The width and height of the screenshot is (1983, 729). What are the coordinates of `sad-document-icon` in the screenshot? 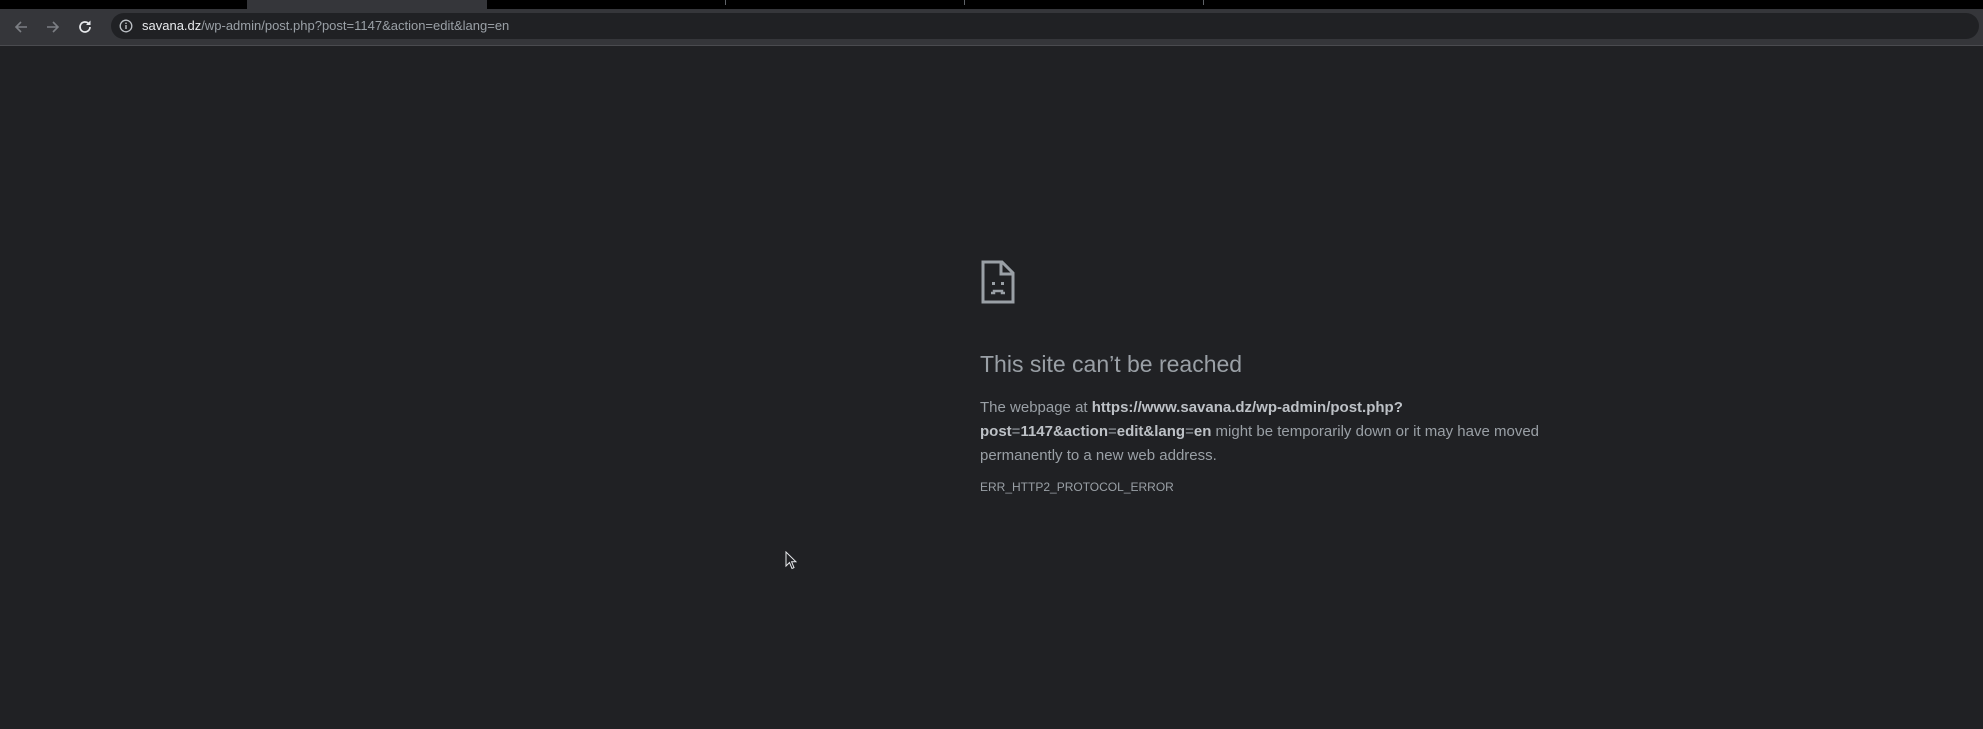 It's located at (998, 282).